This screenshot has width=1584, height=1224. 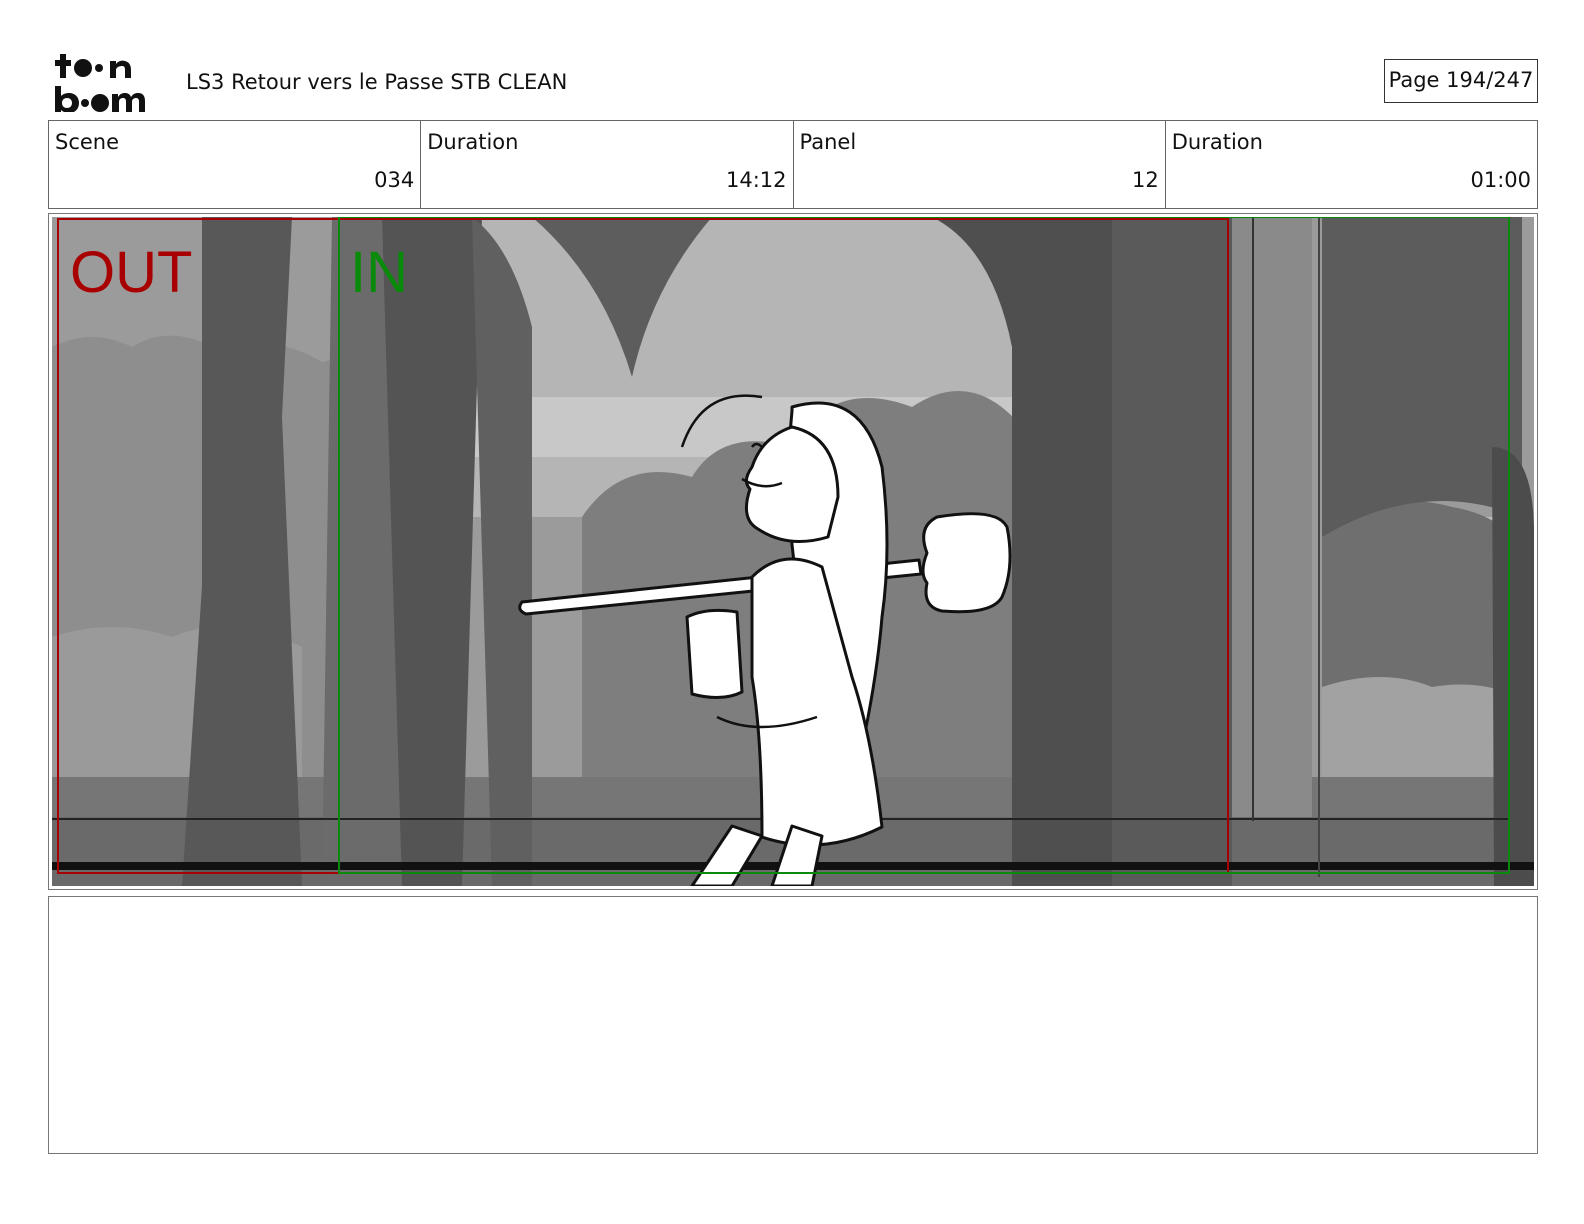 What do you see at coordinates (100, 83) in the screenshot?
I see `toonboom-logo` at bounding box center [100, 83].